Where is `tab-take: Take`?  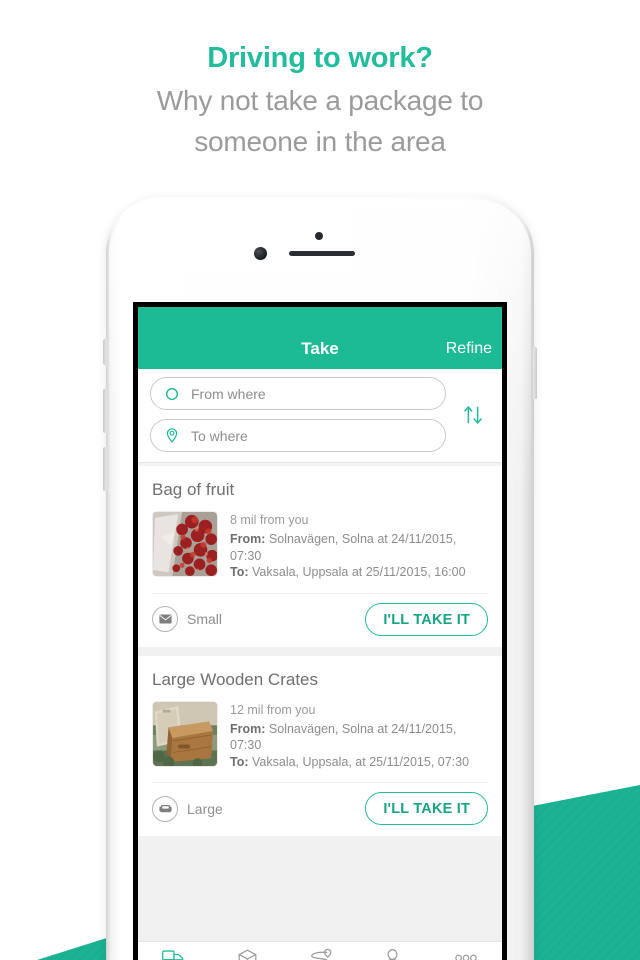 tab-take: Take is located at coordinates (174, 951).